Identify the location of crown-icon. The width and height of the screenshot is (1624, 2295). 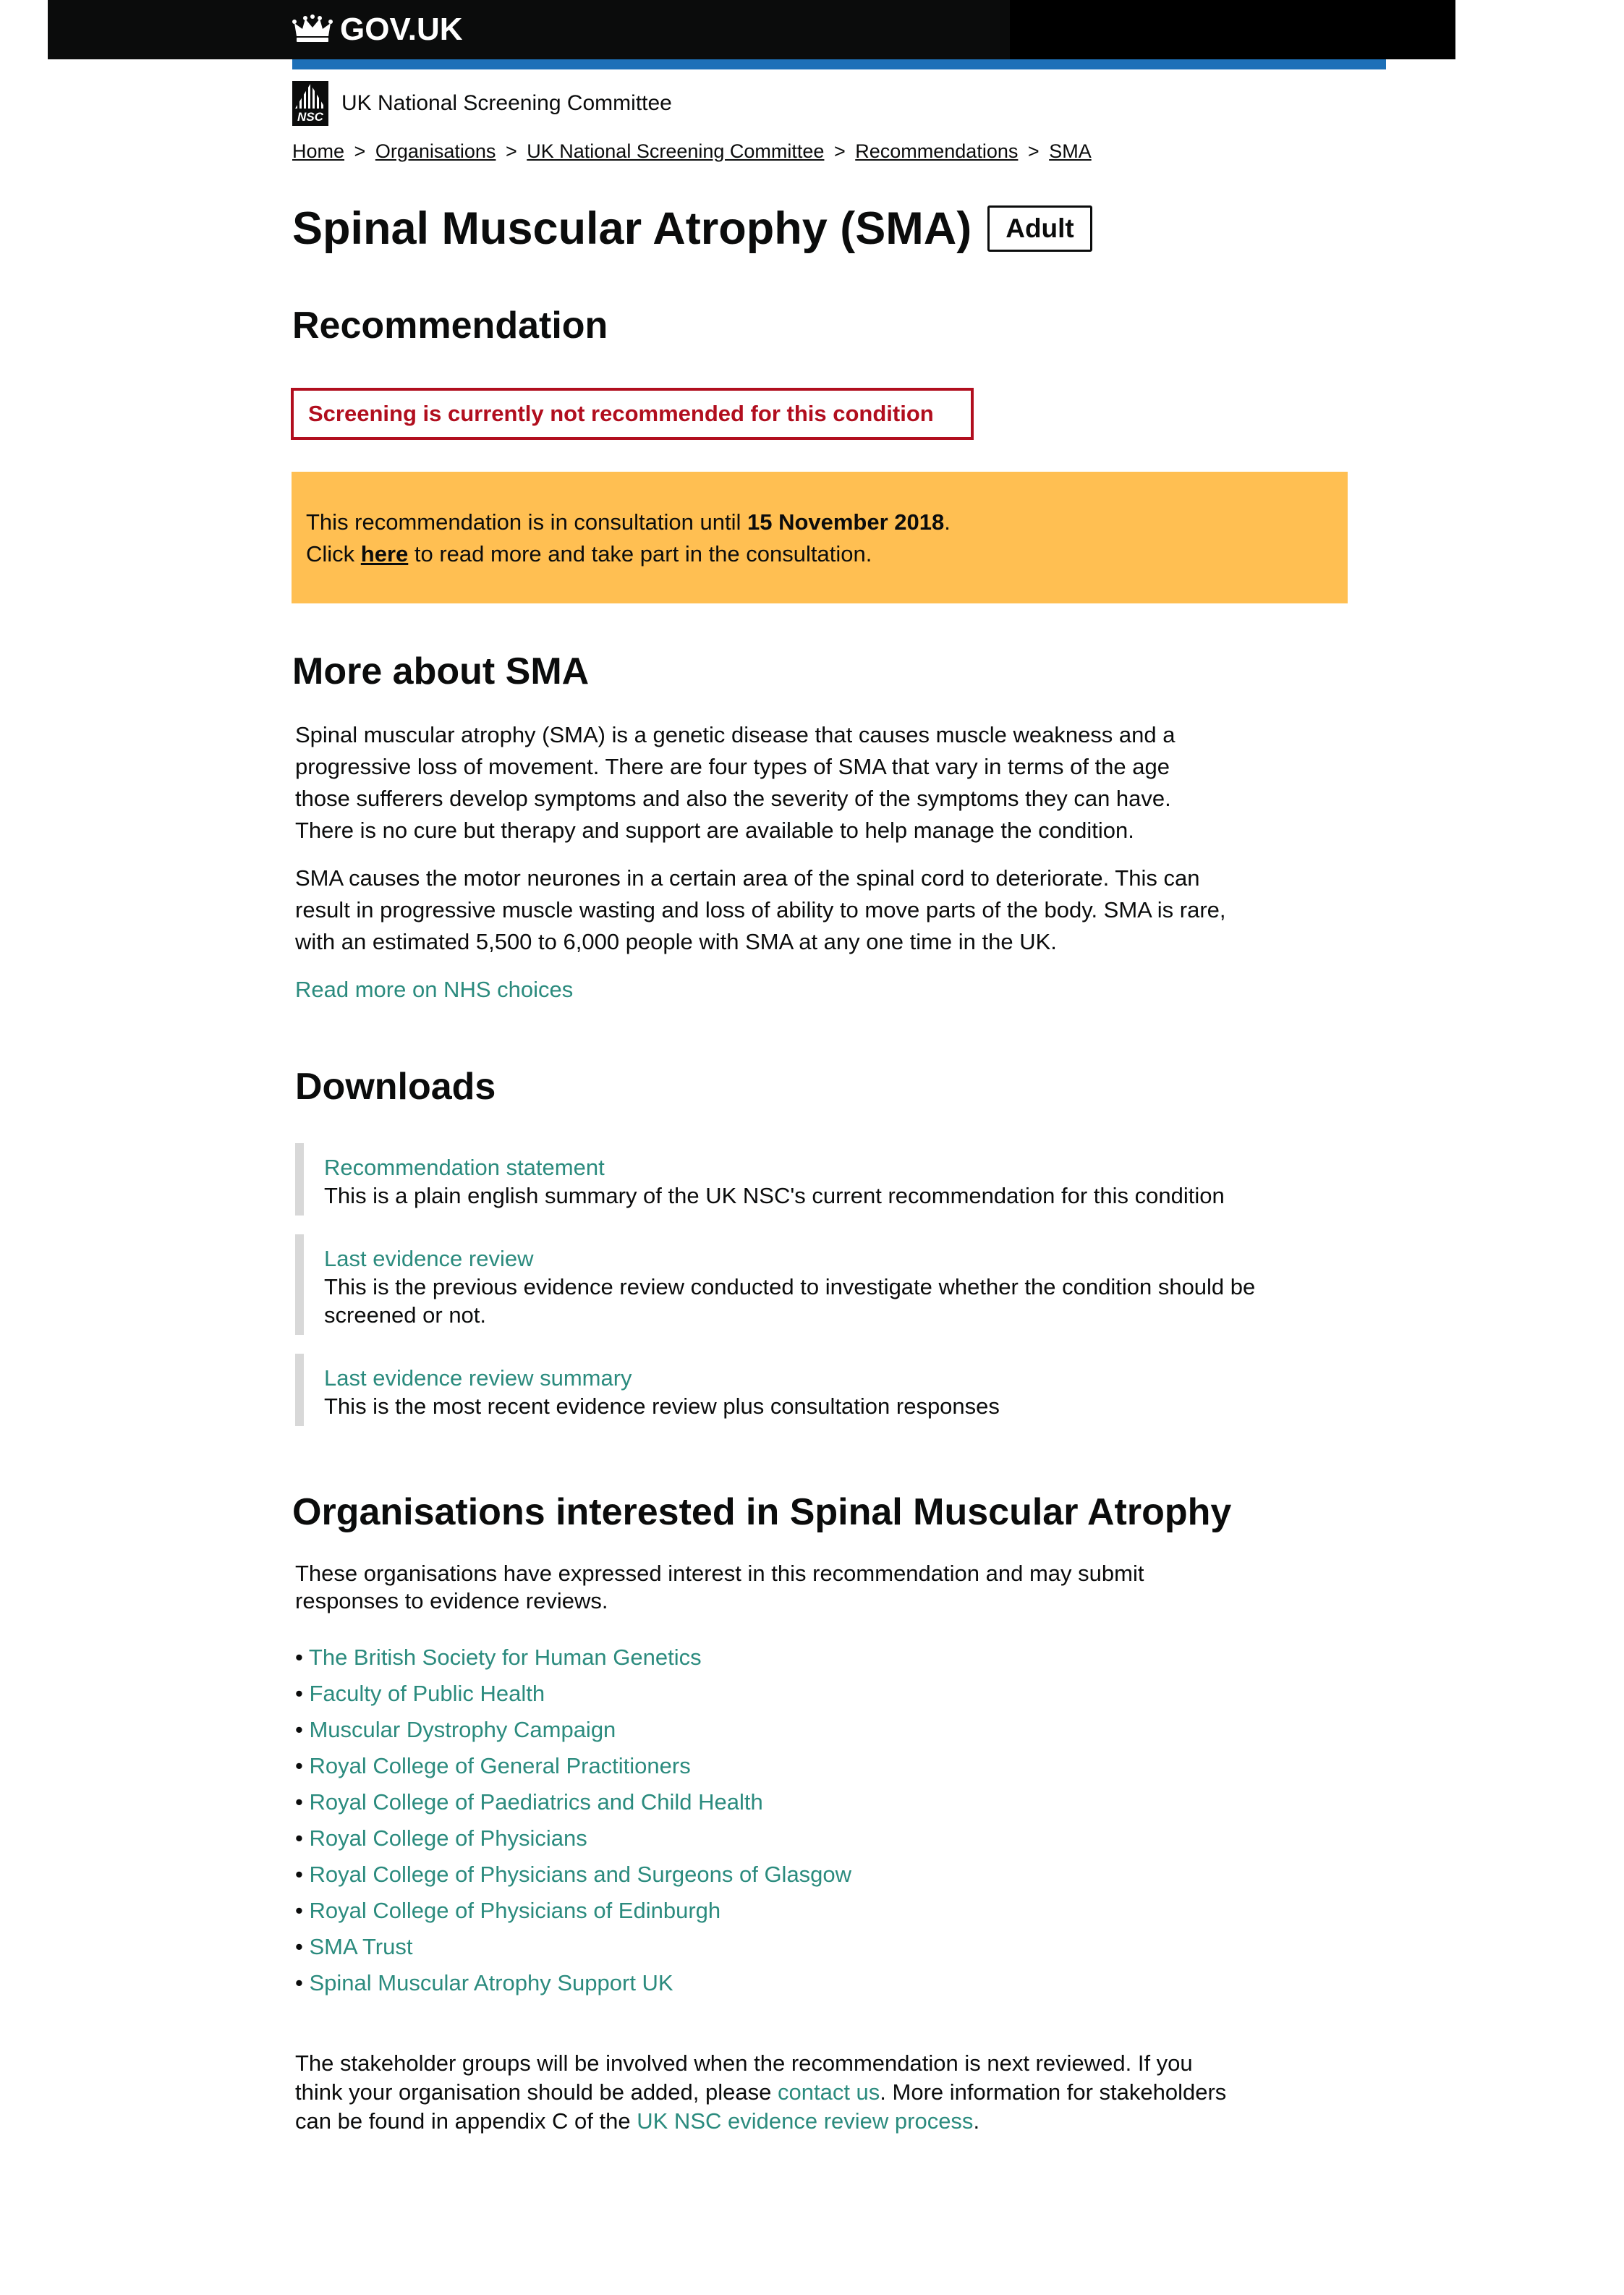
(312, 28).